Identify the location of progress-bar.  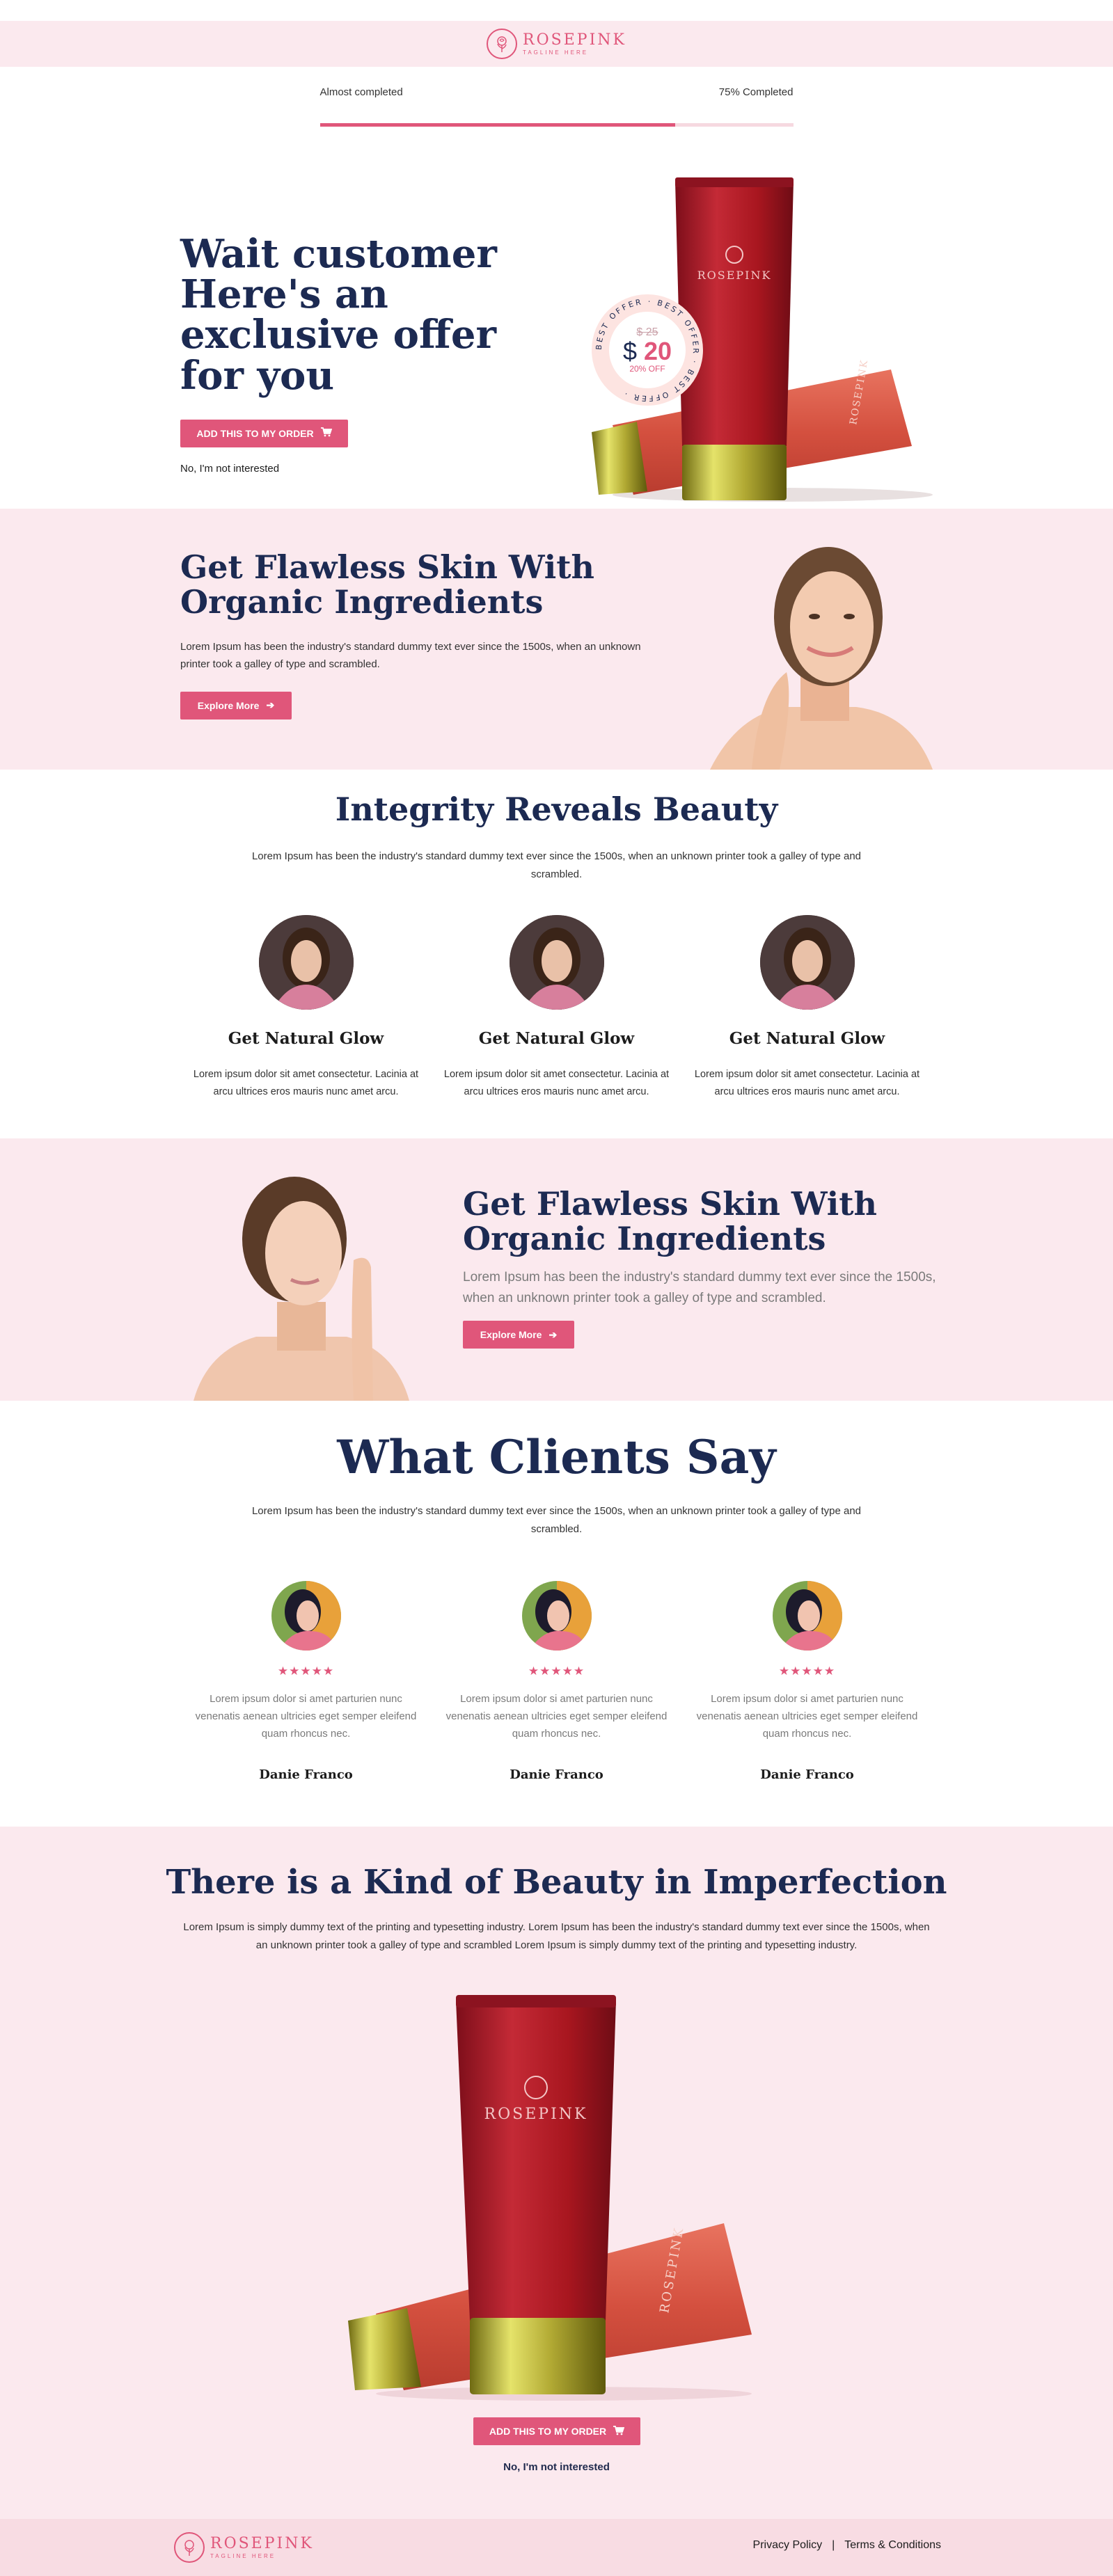
(556, 125).